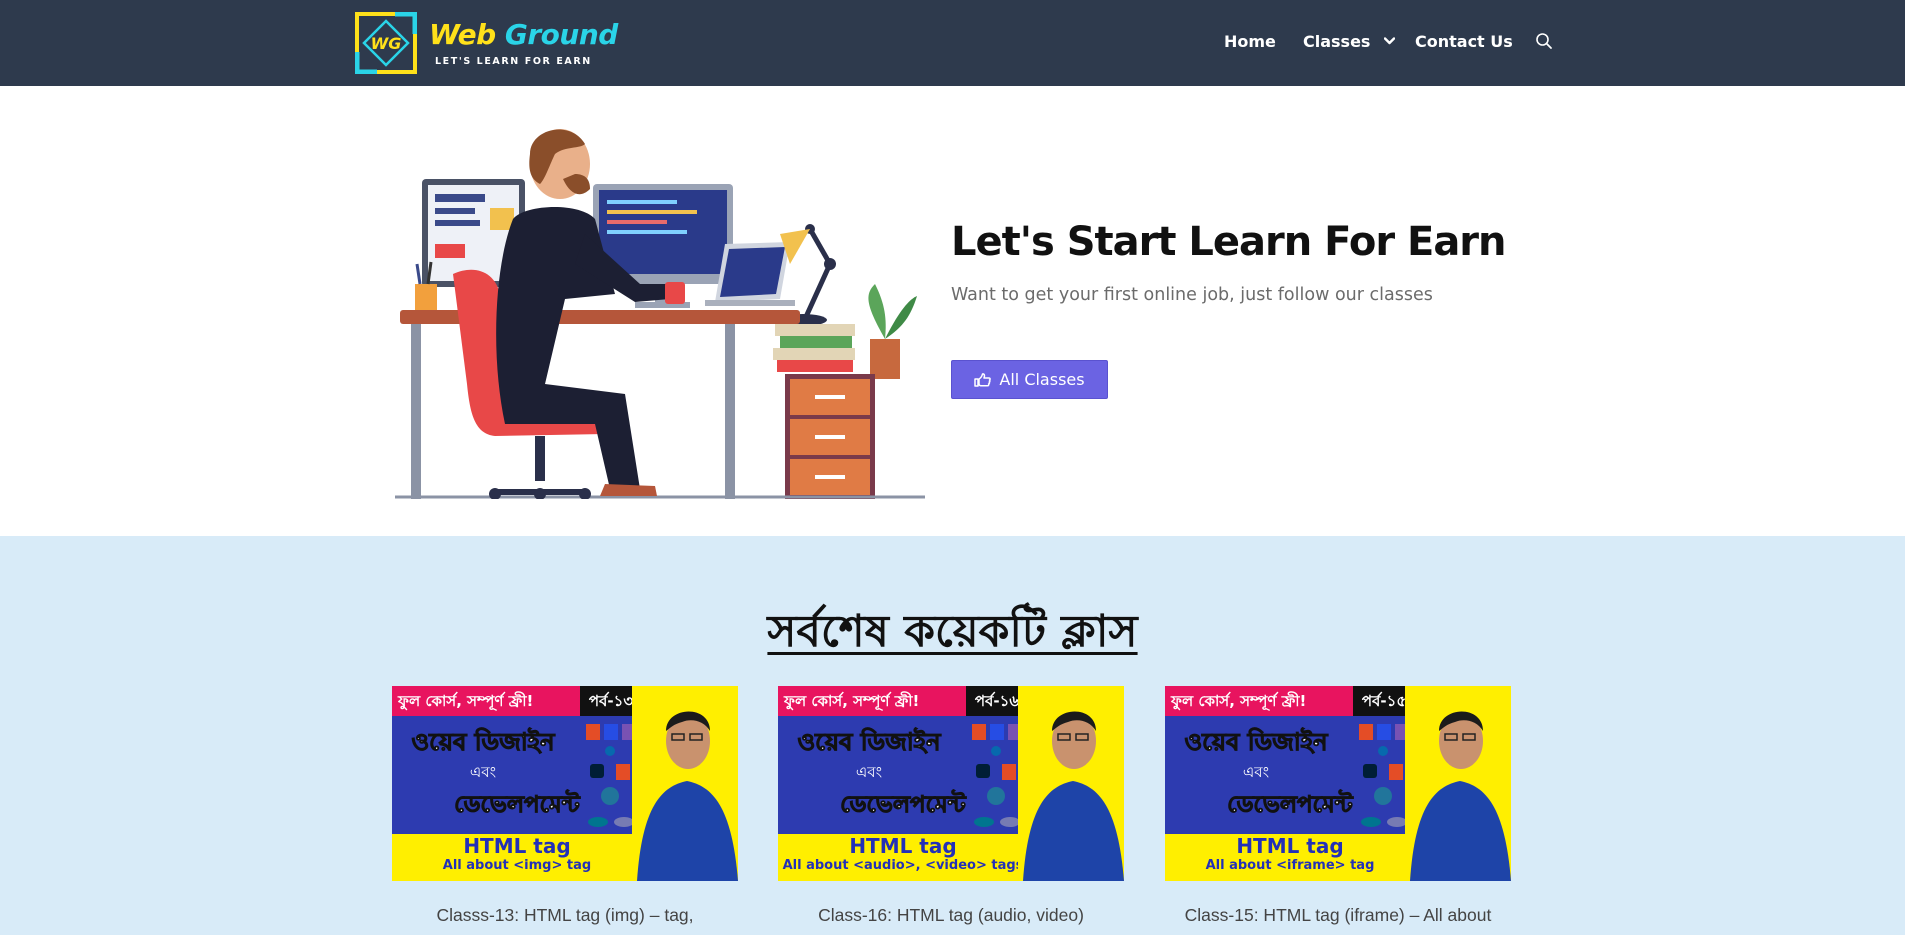 The width and height of the screenshot is (1905, 935). Describe the element at coordinates (1544, 41) in the screenshot. I see `search-icon` at that location.